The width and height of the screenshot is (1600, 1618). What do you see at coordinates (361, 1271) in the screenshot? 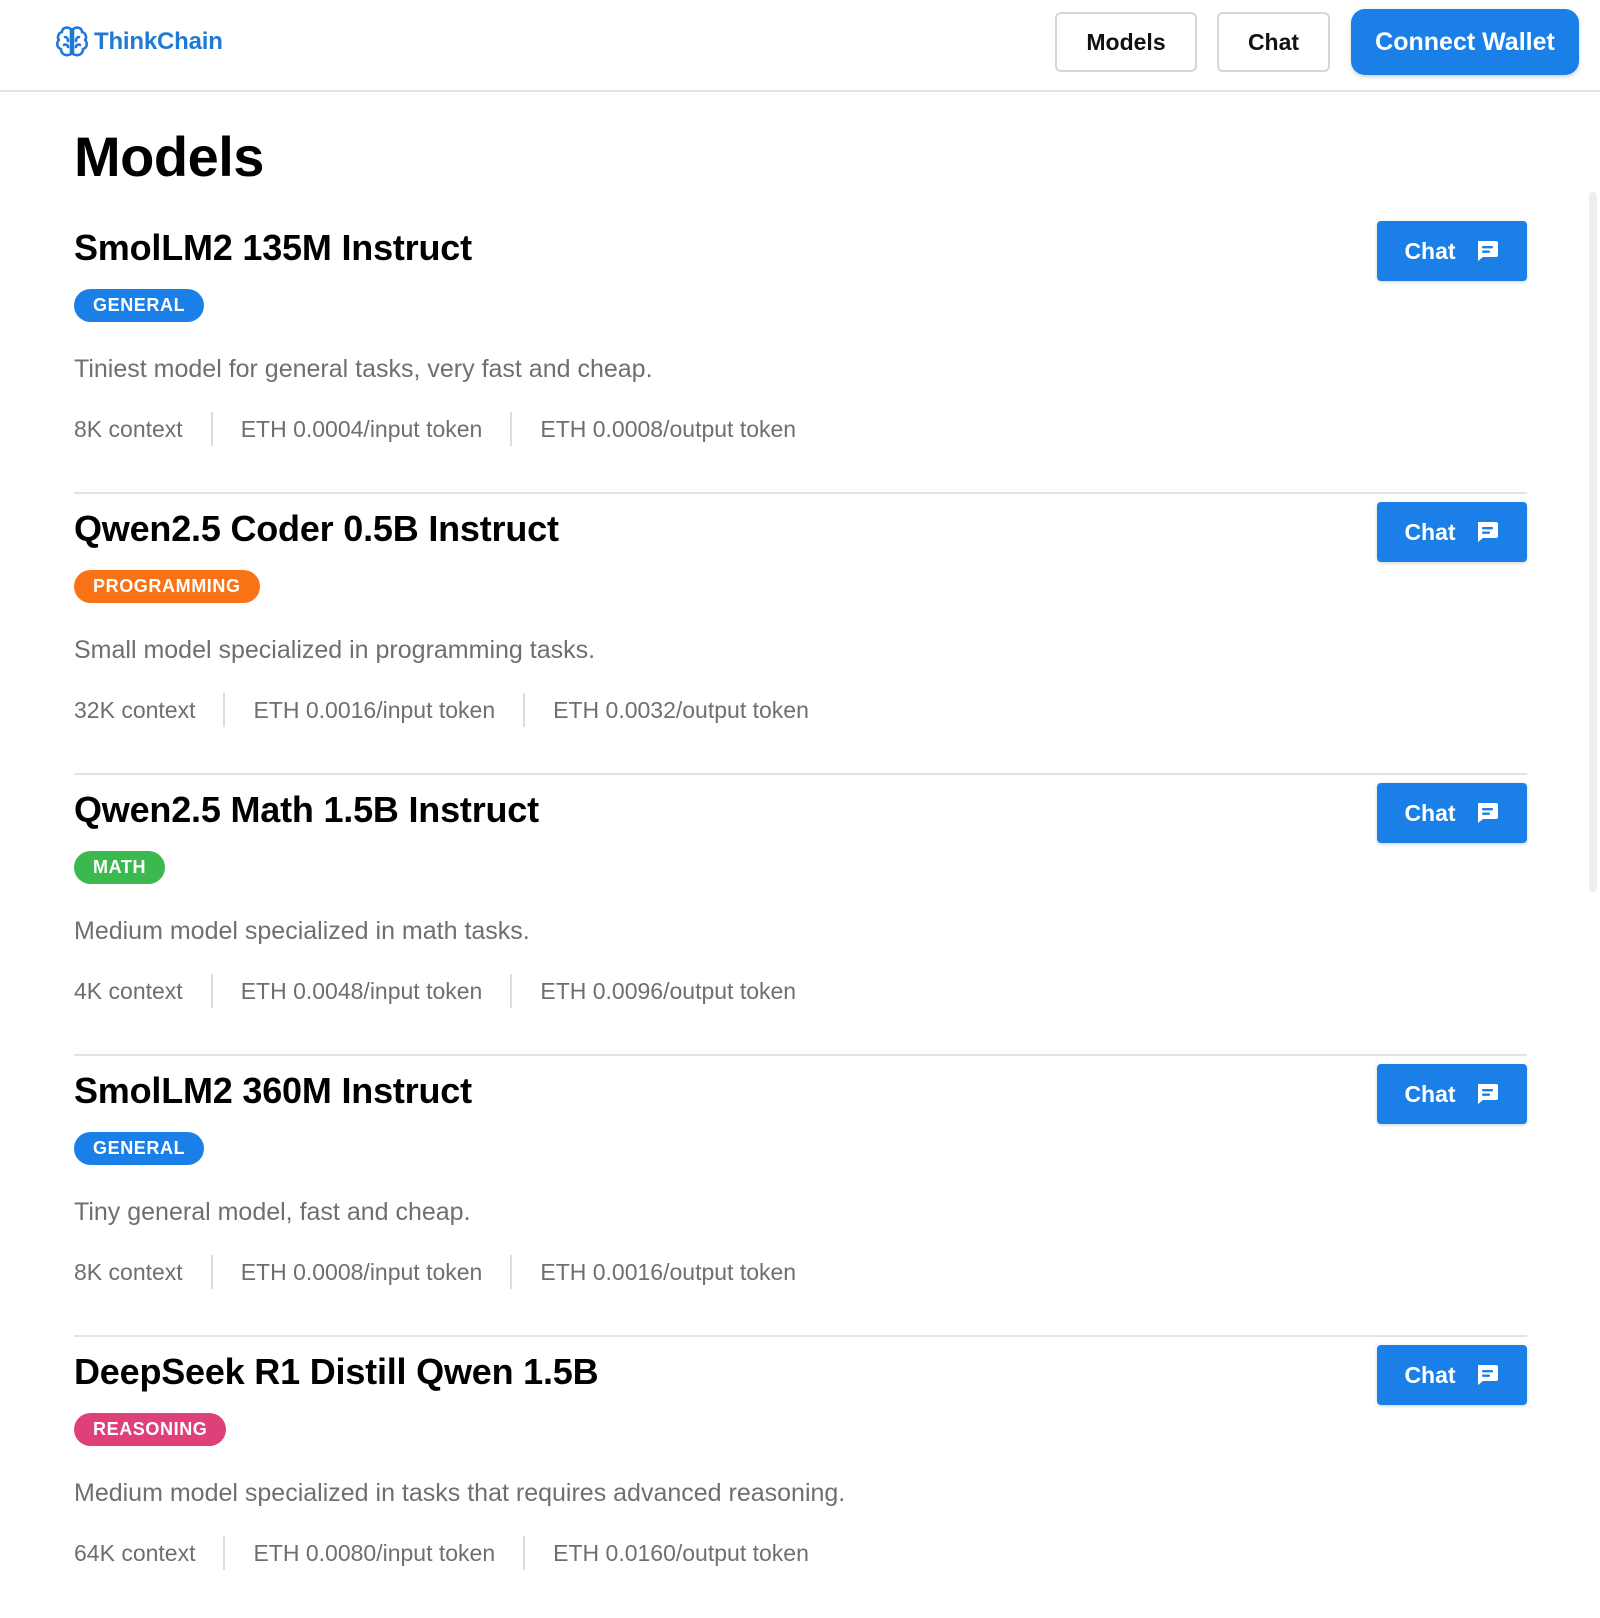
I see `input-price: ETH 0.0008/input token` at bounding box center [361, 1271].